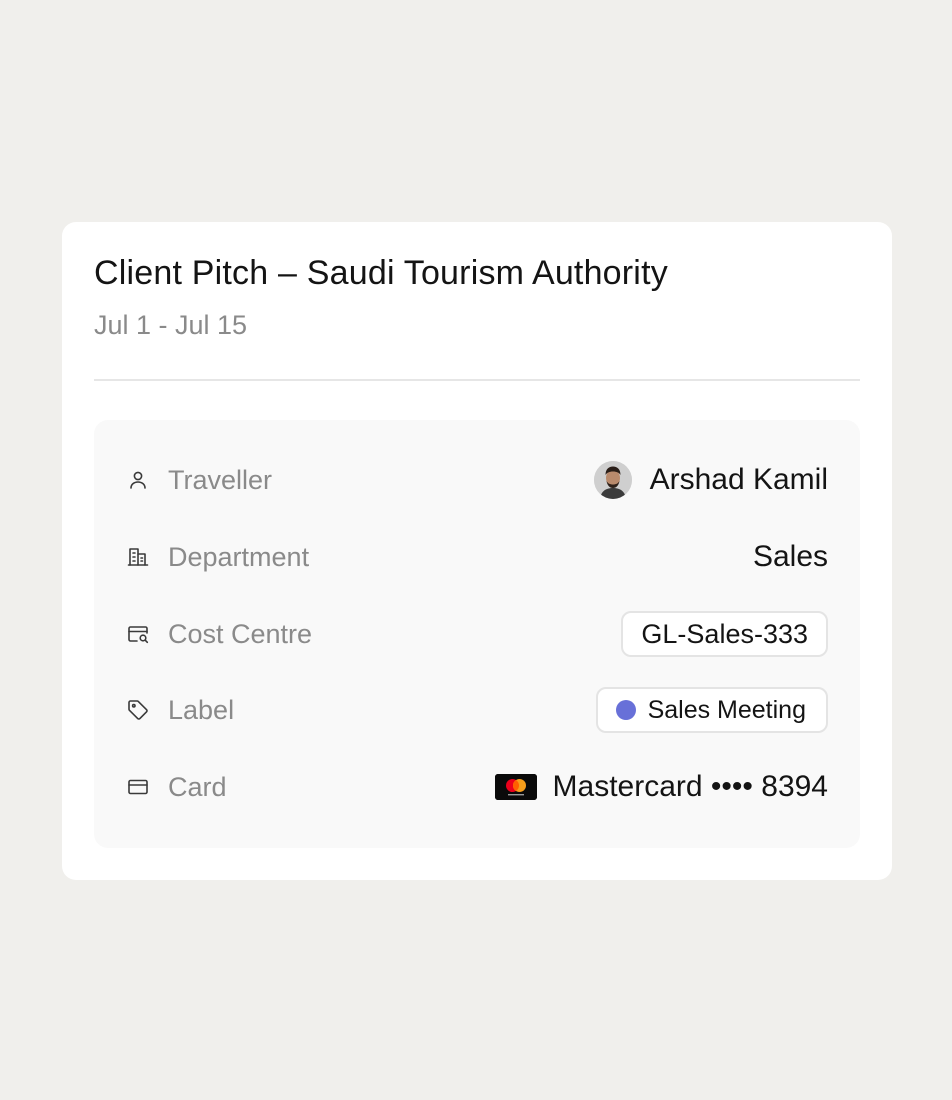 The height and width of the screenshot is (1100, 952). Describe the element at coordinates (381, 273) in the screenshot. I see `trip-title: Client Pitch – Saudi Tourism Authority` at that location.